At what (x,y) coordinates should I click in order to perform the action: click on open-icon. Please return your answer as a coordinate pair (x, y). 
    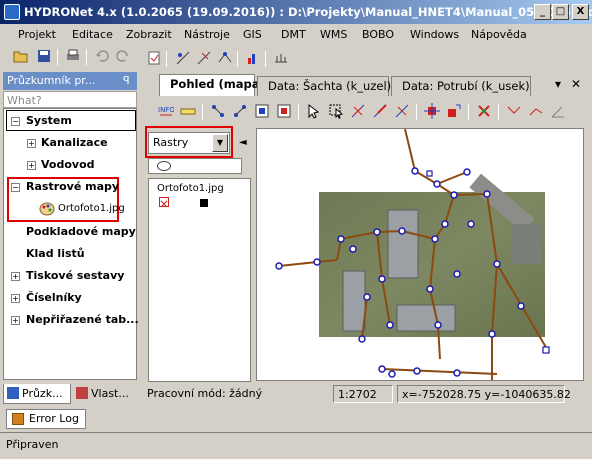
    Looking at the image, I should click on (21, 56).